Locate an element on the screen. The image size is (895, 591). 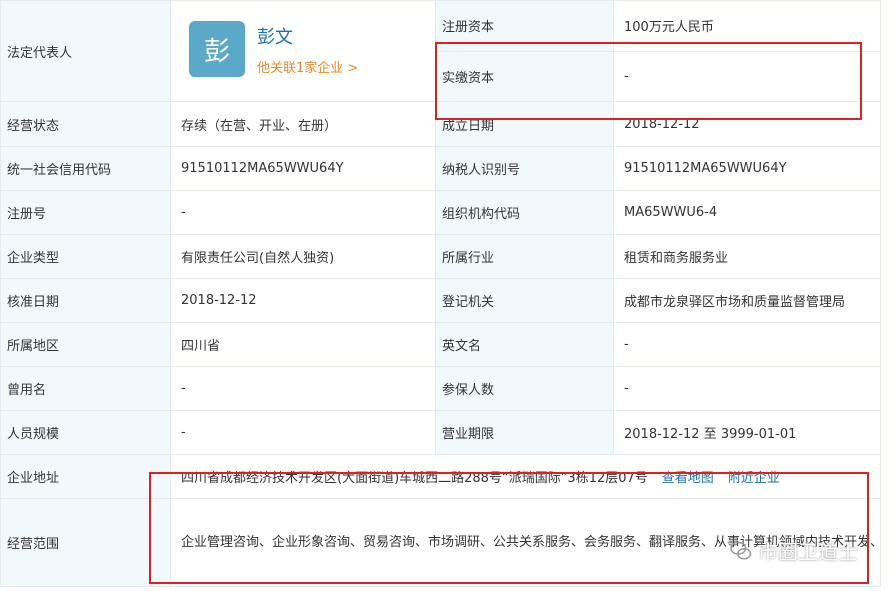
org-code-value: MA65WWU6-4 is located at coordinates (747, 212).